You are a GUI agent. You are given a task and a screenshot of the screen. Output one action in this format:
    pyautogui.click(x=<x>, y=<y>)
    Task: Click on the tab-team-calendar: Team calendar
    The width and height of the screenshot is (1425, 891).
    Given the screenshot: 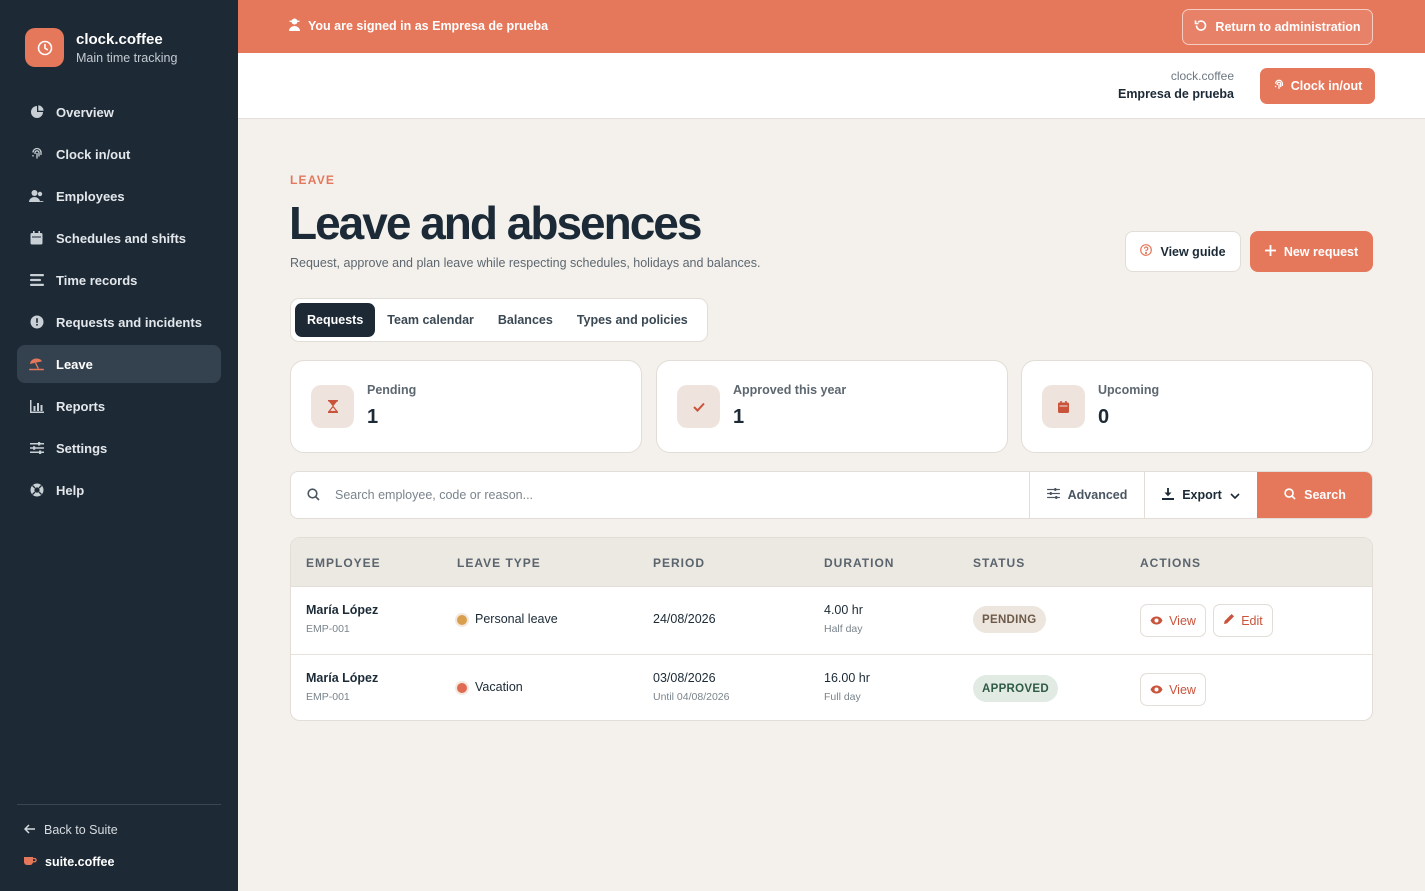 What is the action you would take?
    pyautogui.click(x=430, y=320)
    